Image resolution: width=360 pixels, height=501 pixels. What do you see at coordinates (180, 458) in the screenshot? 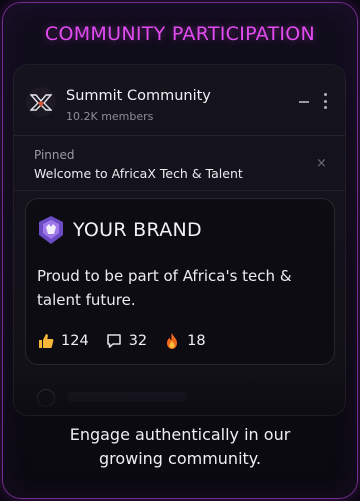
I see `tagline-line-2: growing community.` at bounding box center [180, 458].